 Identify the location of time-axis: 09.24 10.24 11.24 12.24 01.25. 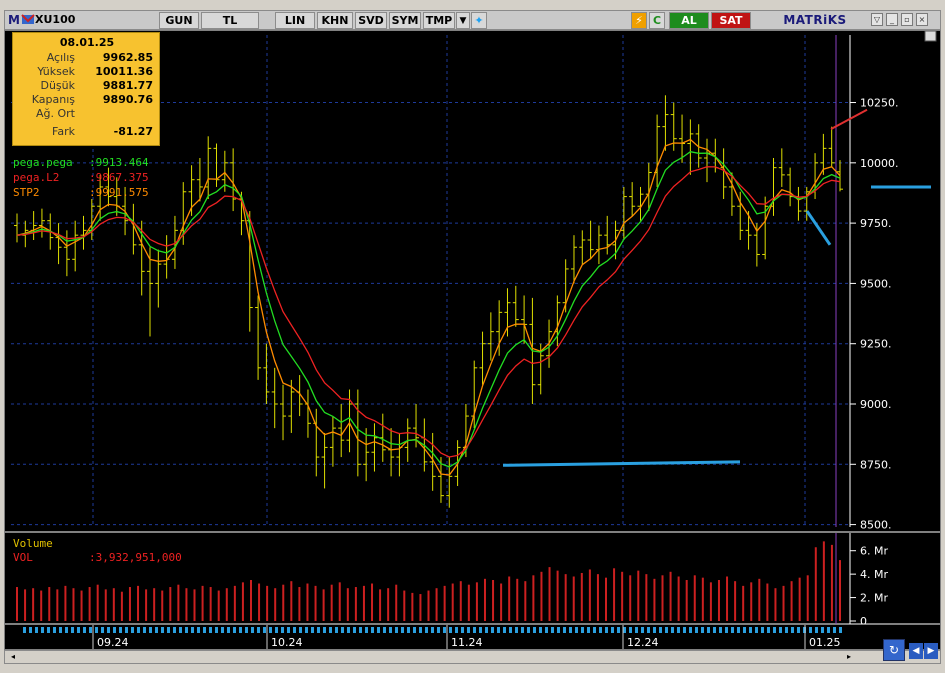
(472, 637).